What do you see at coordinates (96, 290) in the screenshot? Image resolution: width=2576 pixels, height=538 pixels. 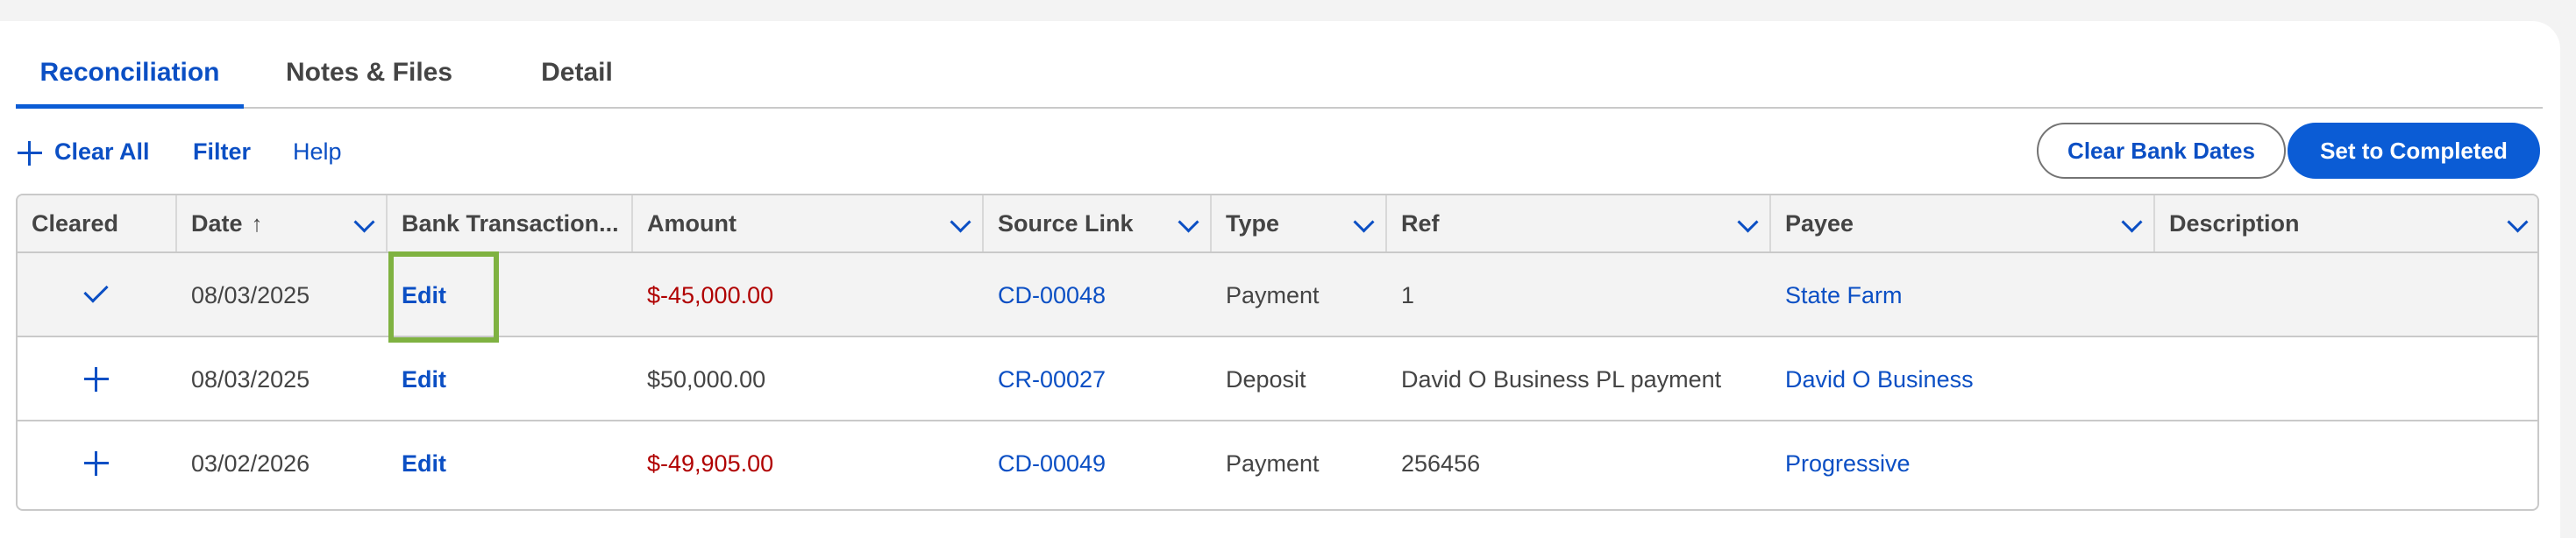 I see `check-icon` at bounding box center [96, 290].